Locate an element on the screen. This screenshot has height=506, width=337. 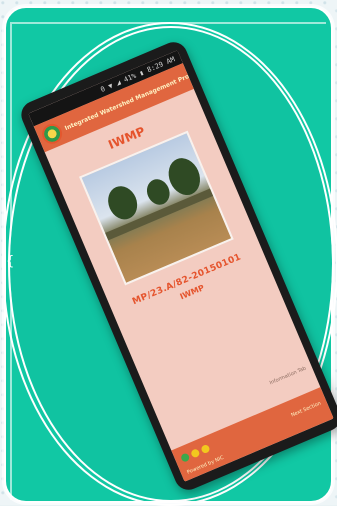
footer-dots is located at coordinates (195, 453).